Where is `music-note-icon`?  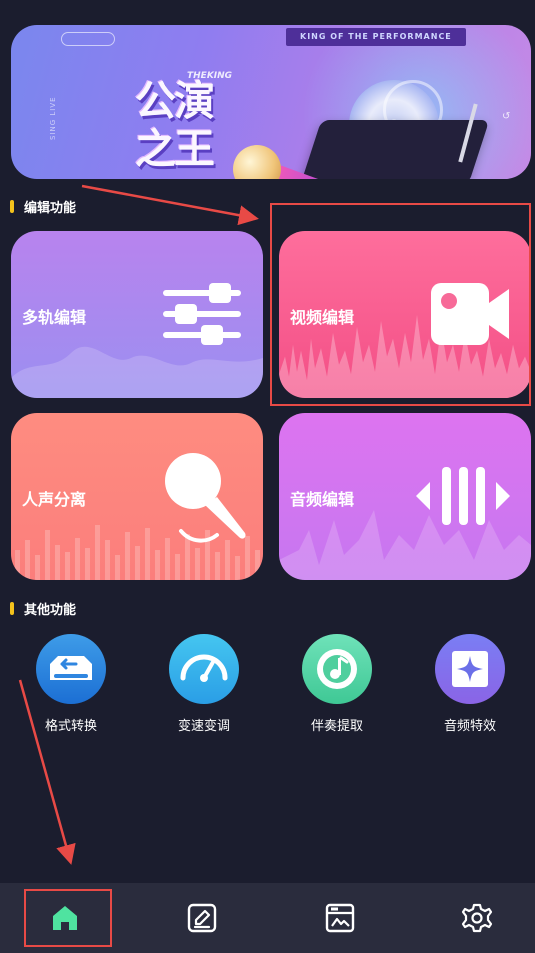 music-note-icon is located at coordinates (337, 669).